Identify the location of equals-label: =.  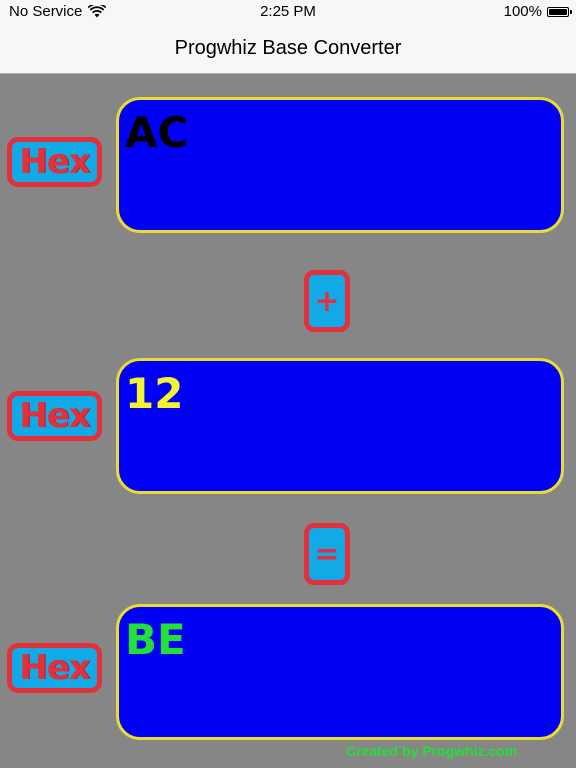
(327, 554).